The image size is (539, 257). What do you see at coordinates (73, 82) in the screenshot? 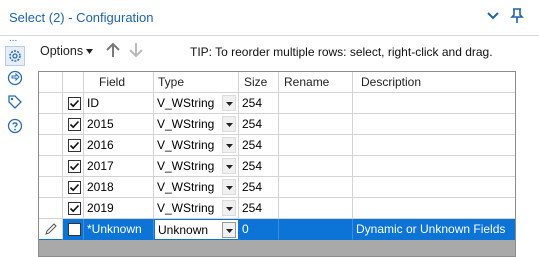
I see `header-check-cell` at bounding box center [73, 82].